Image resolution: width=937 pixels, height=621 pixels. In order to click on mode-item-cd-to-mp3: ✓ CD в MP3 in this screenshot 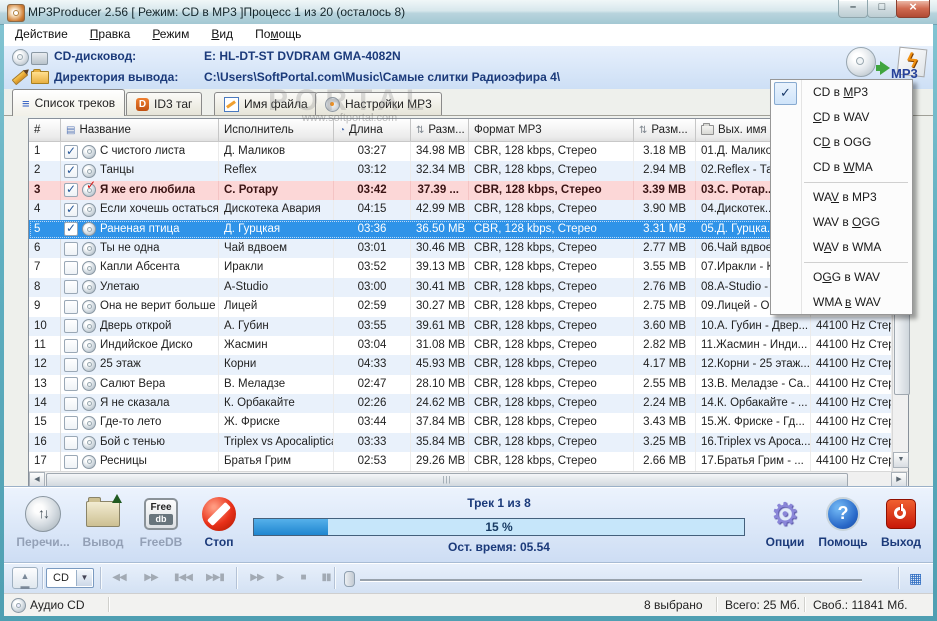, I will do `click(841, 92)`.